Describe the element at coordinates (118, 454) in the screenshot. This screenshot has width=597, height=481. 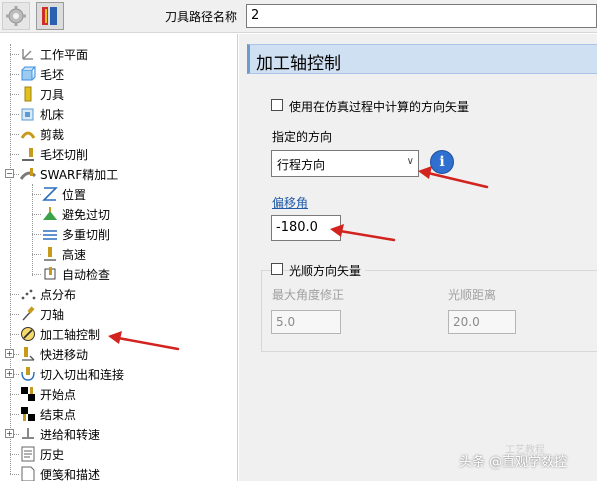
I see `tree-item-history: 历史` at that location.